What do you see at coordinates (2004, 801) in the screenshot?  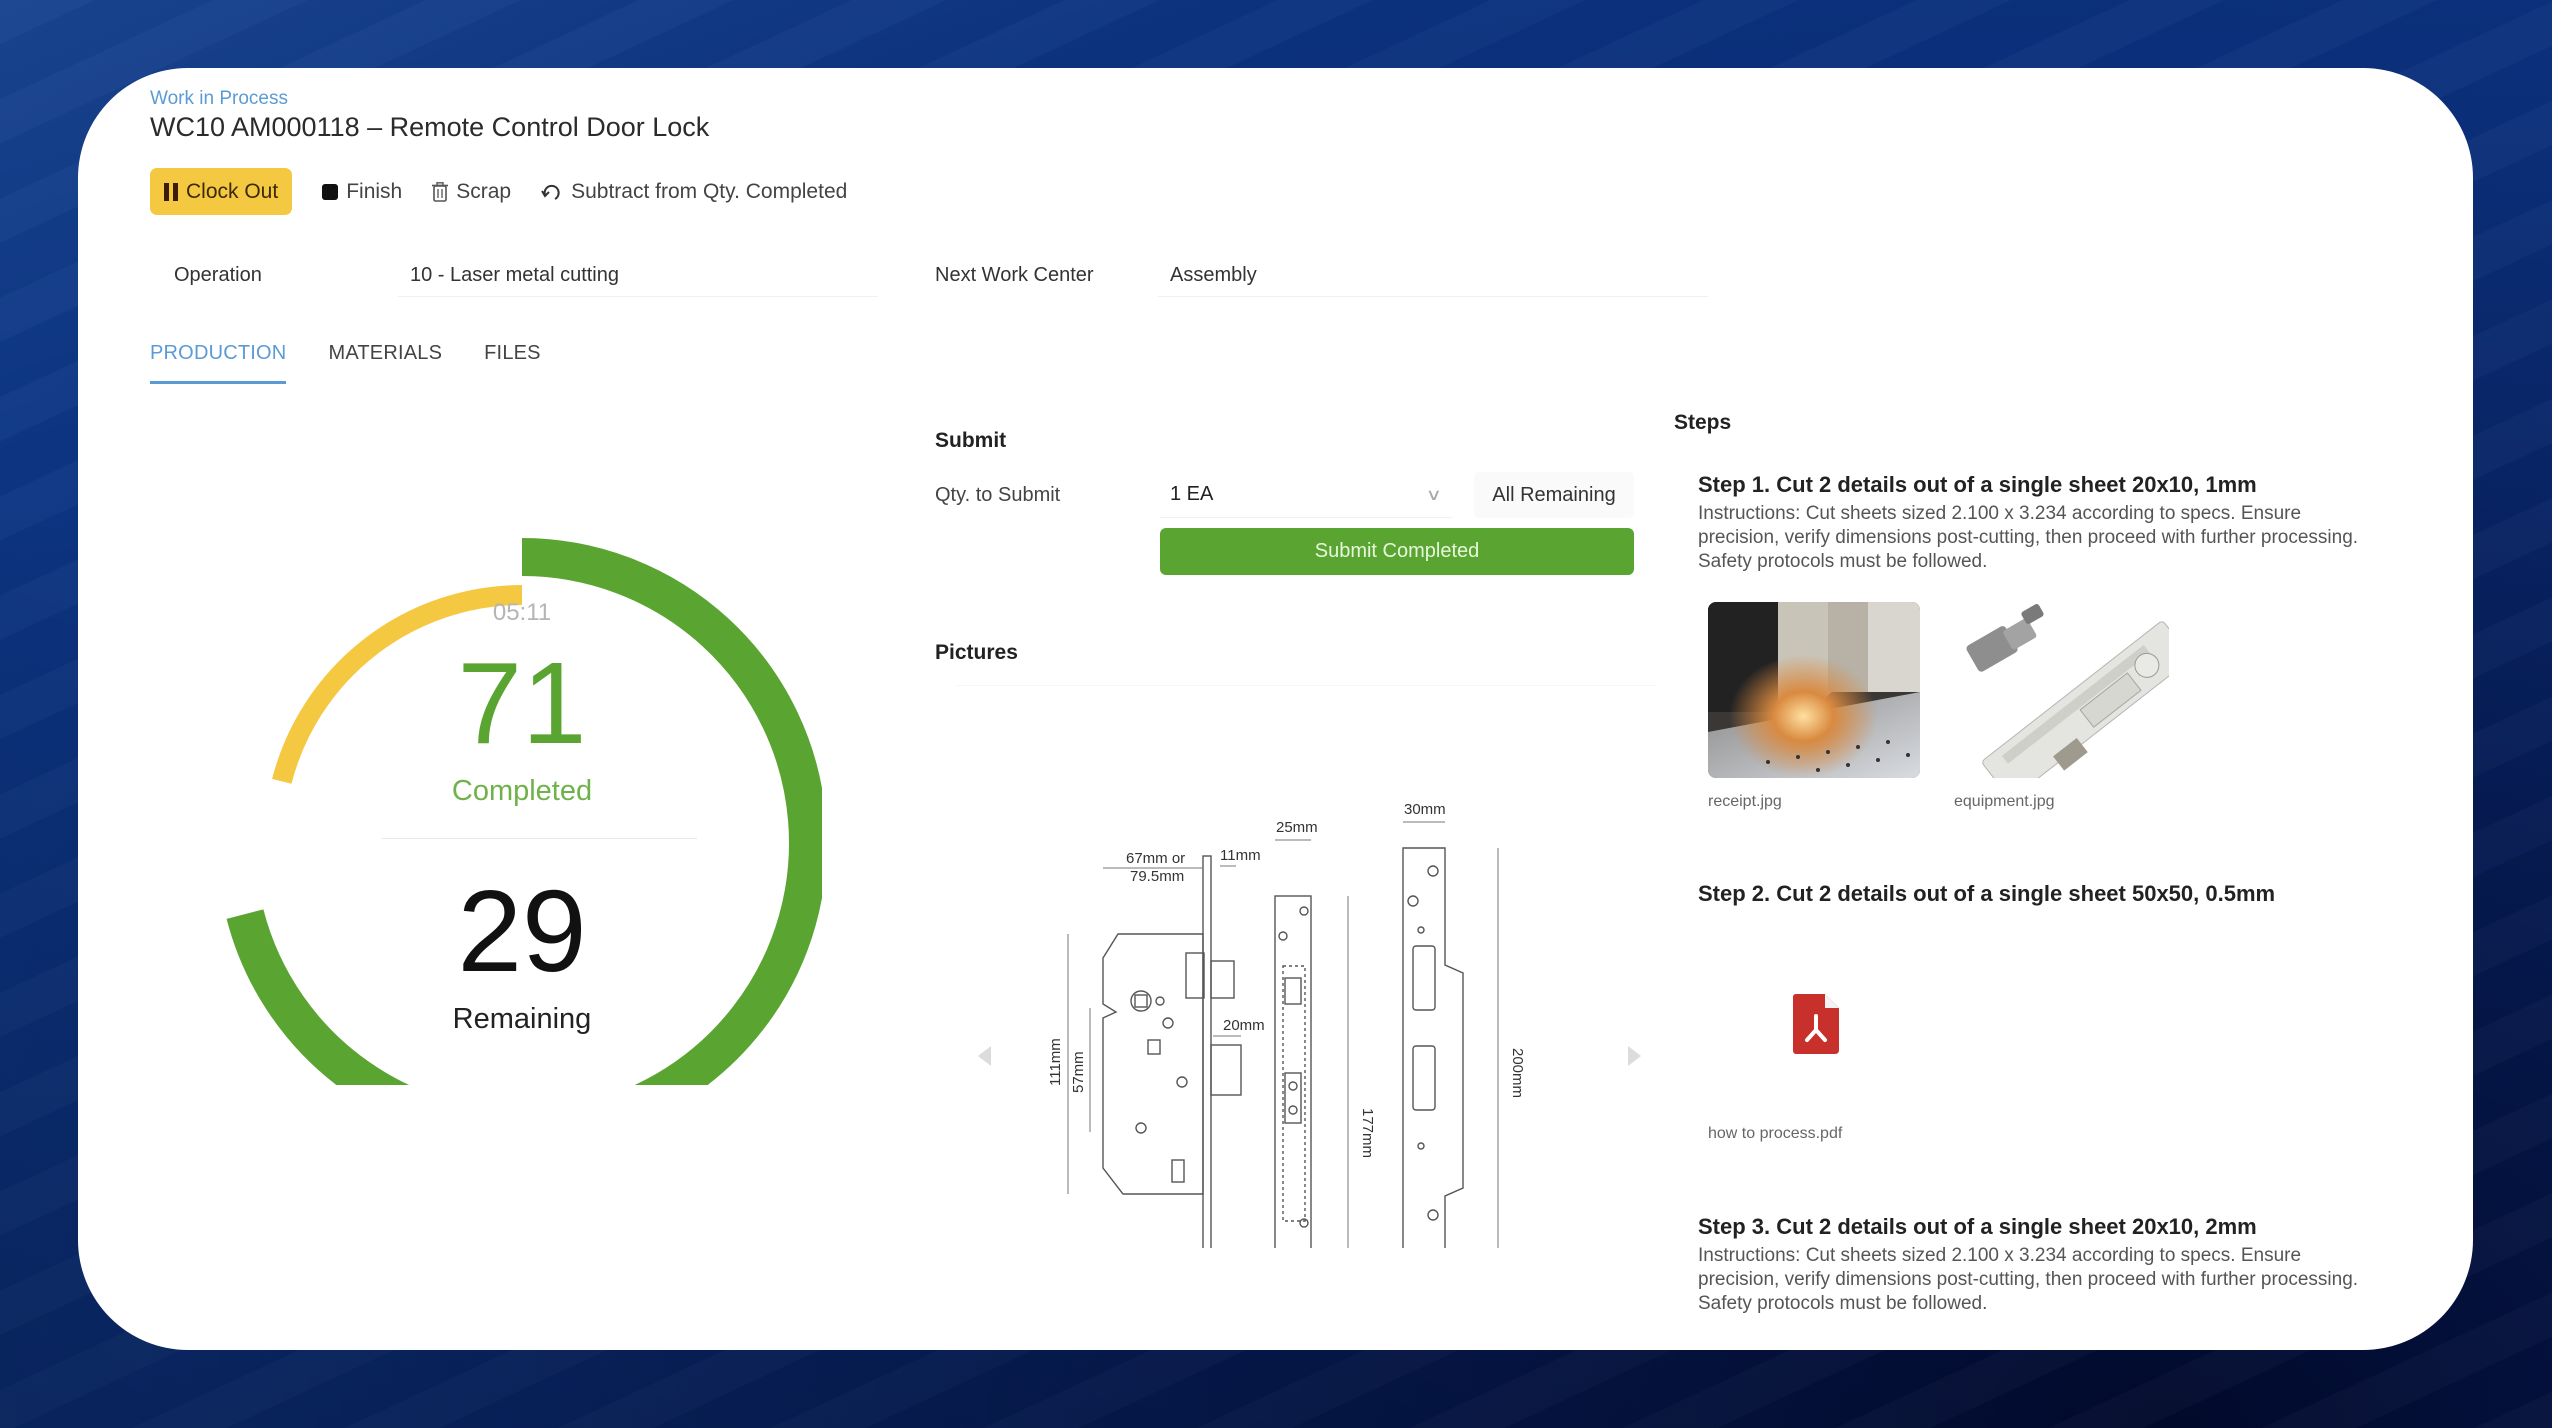 I see `equipment-caption: equipment.jpg` at bounding box center [2004, 801].